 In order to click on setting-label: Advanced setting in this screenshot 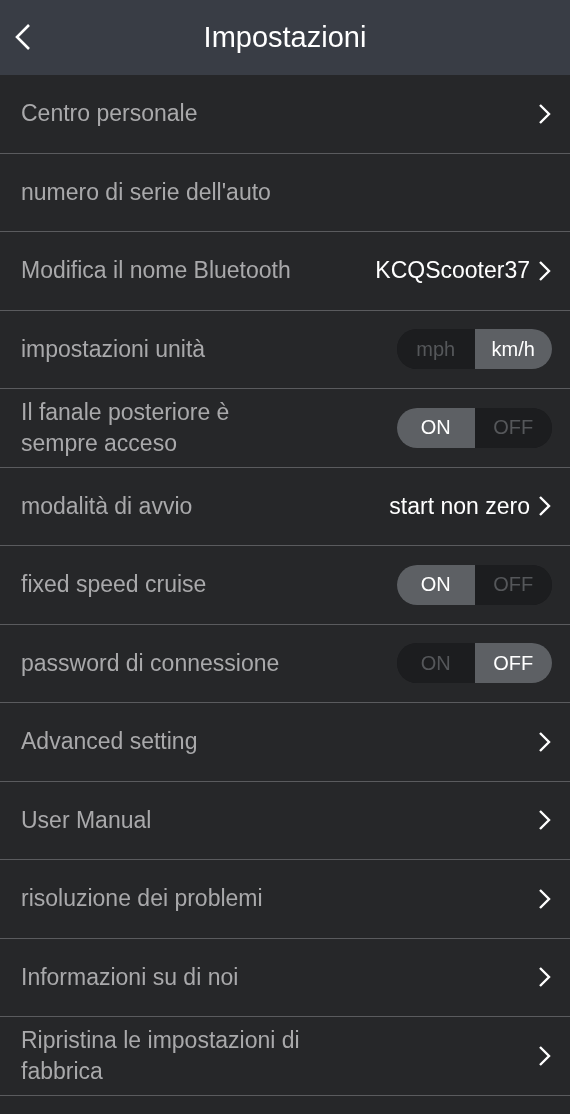, I will do `click(110, 742)`.